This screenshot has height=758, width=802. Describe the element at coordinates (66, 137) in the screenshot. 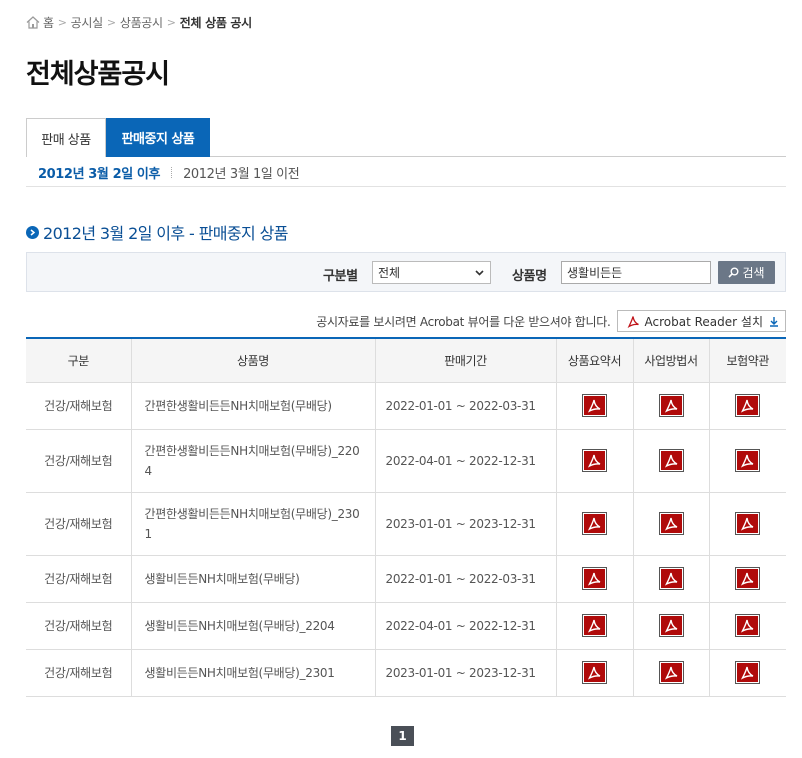

I see `tab-on-sale: 판매 상품` at that location.